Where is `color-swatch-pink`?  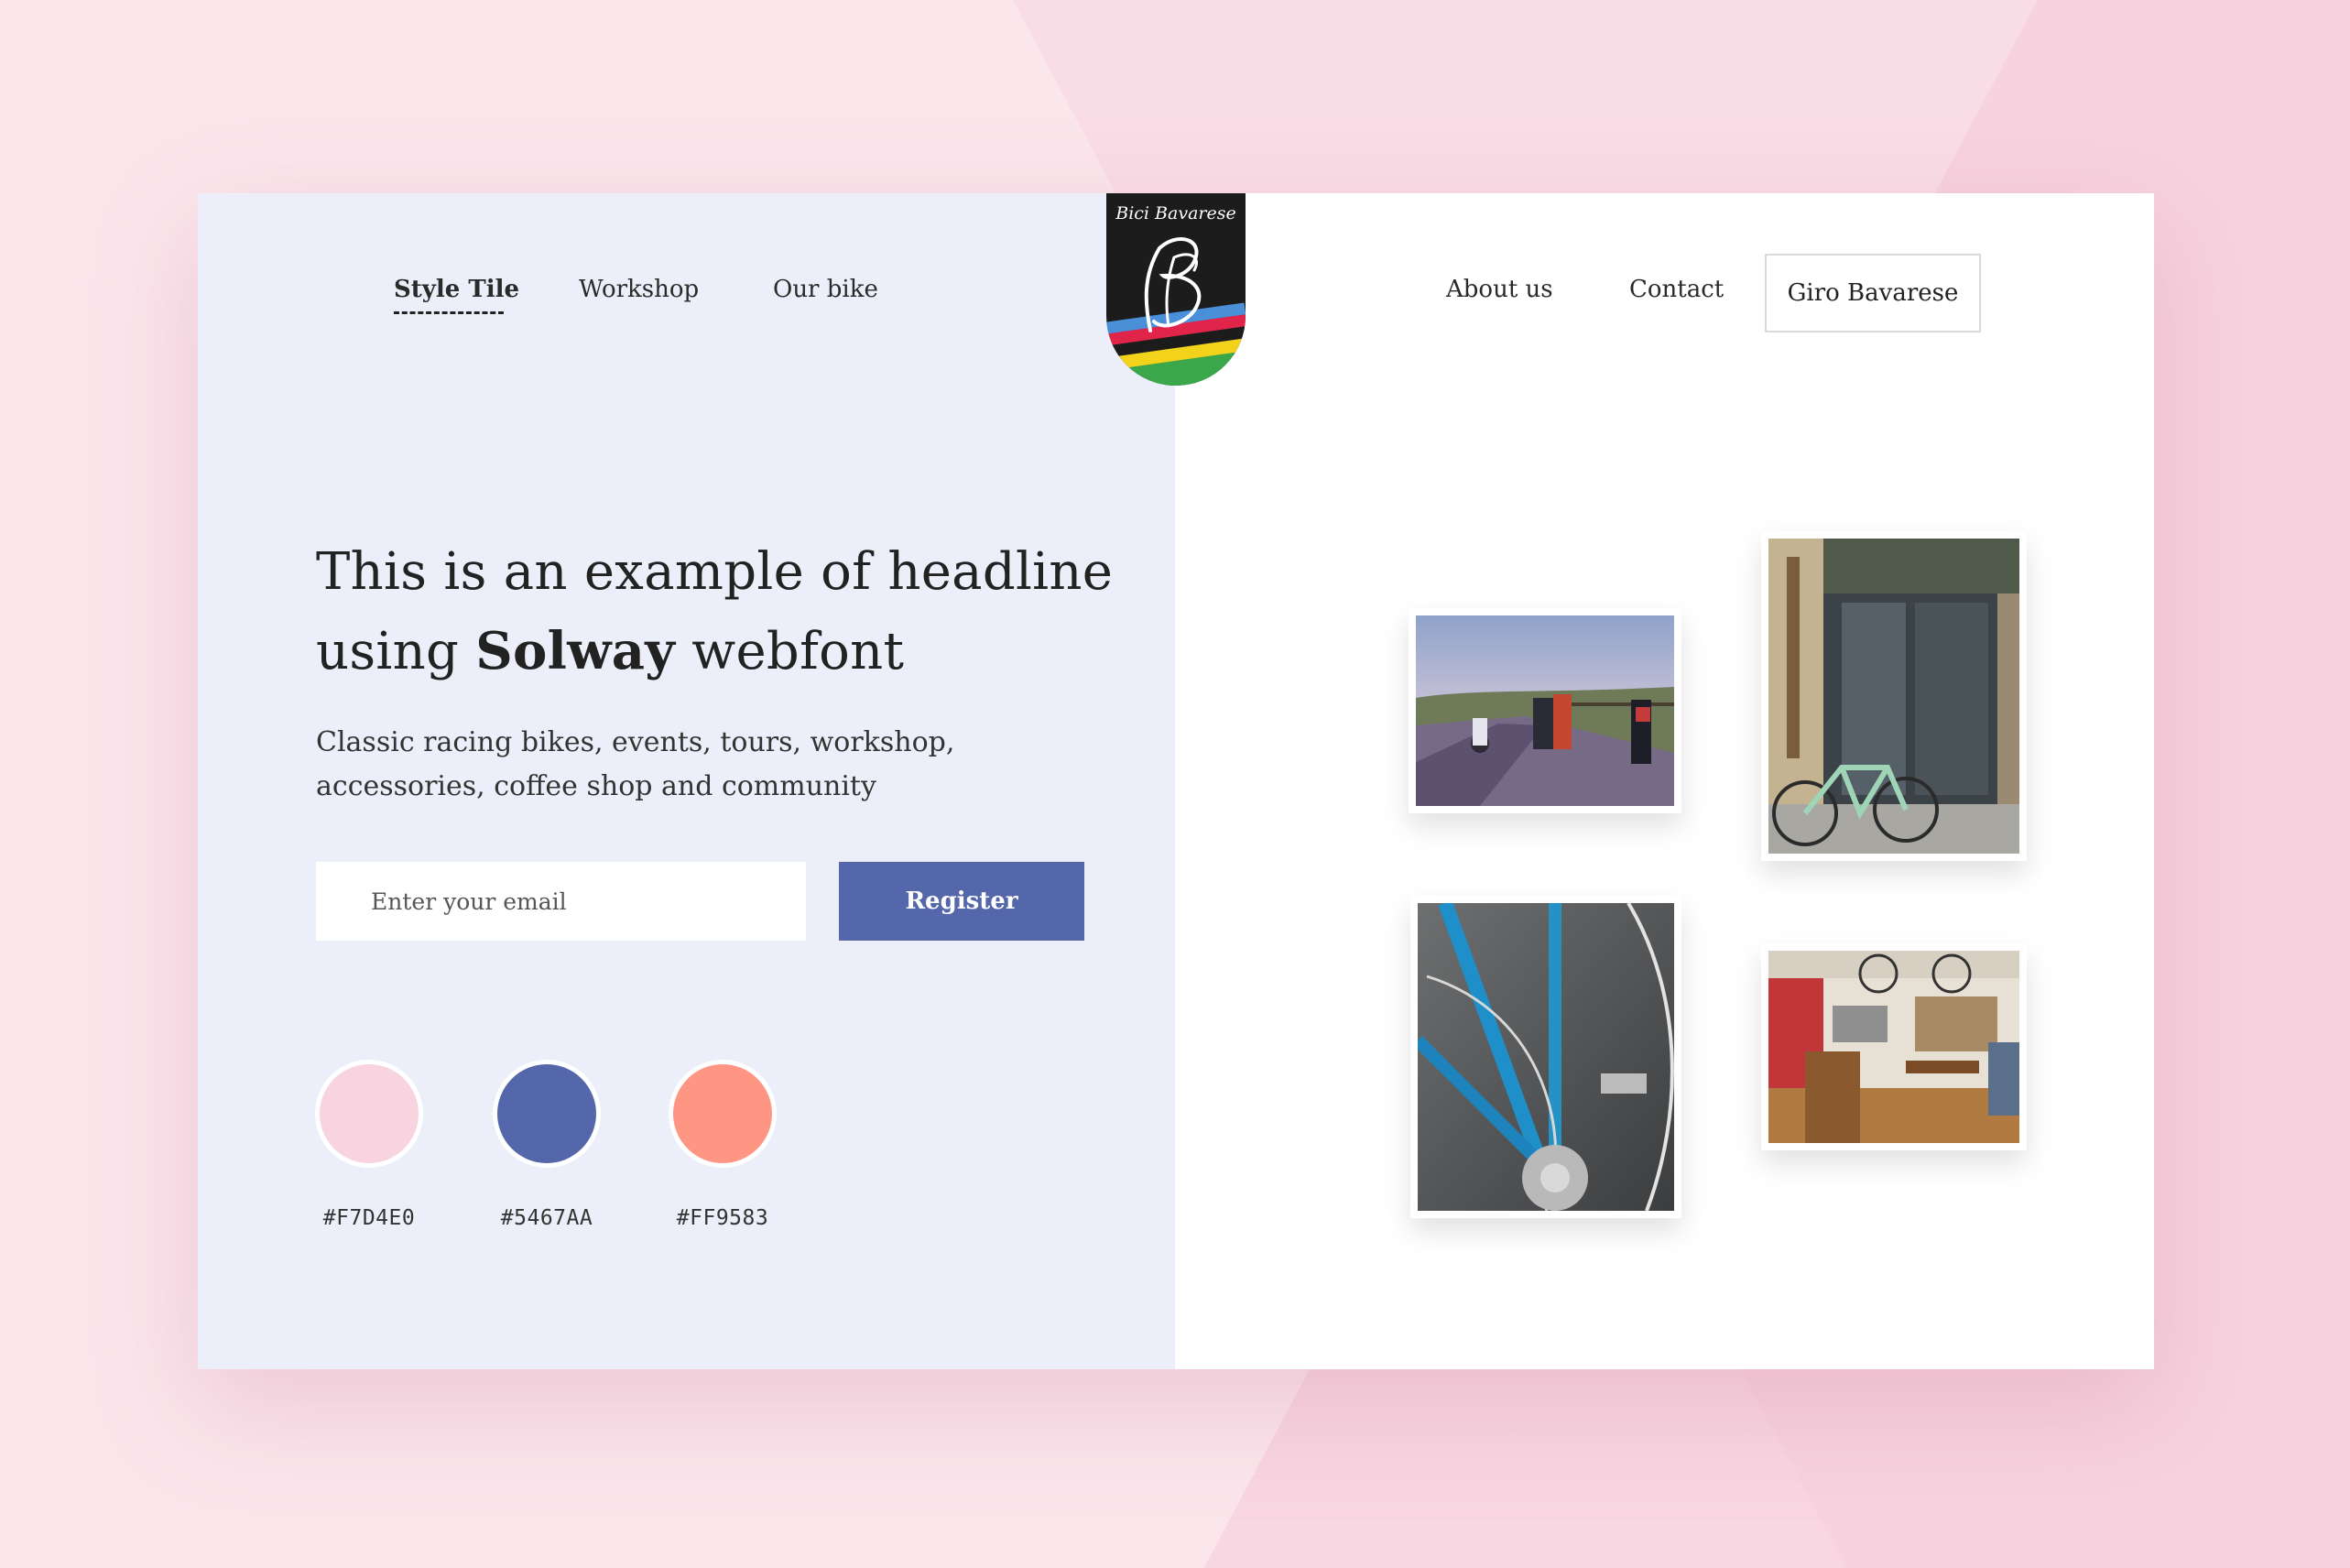 color-swatch-pink is located at coordinates (369, 1114).